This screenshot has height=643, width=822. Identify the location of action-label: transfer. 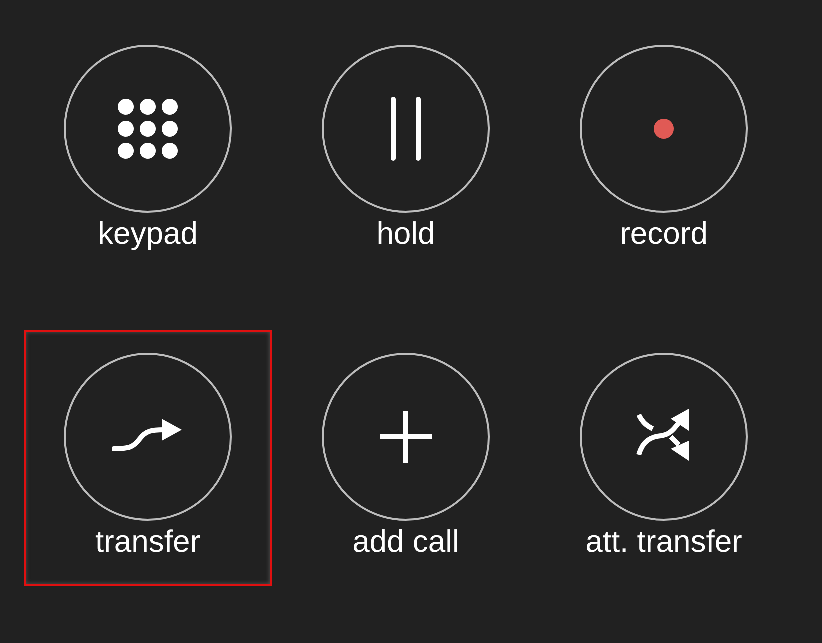
(148, 542).